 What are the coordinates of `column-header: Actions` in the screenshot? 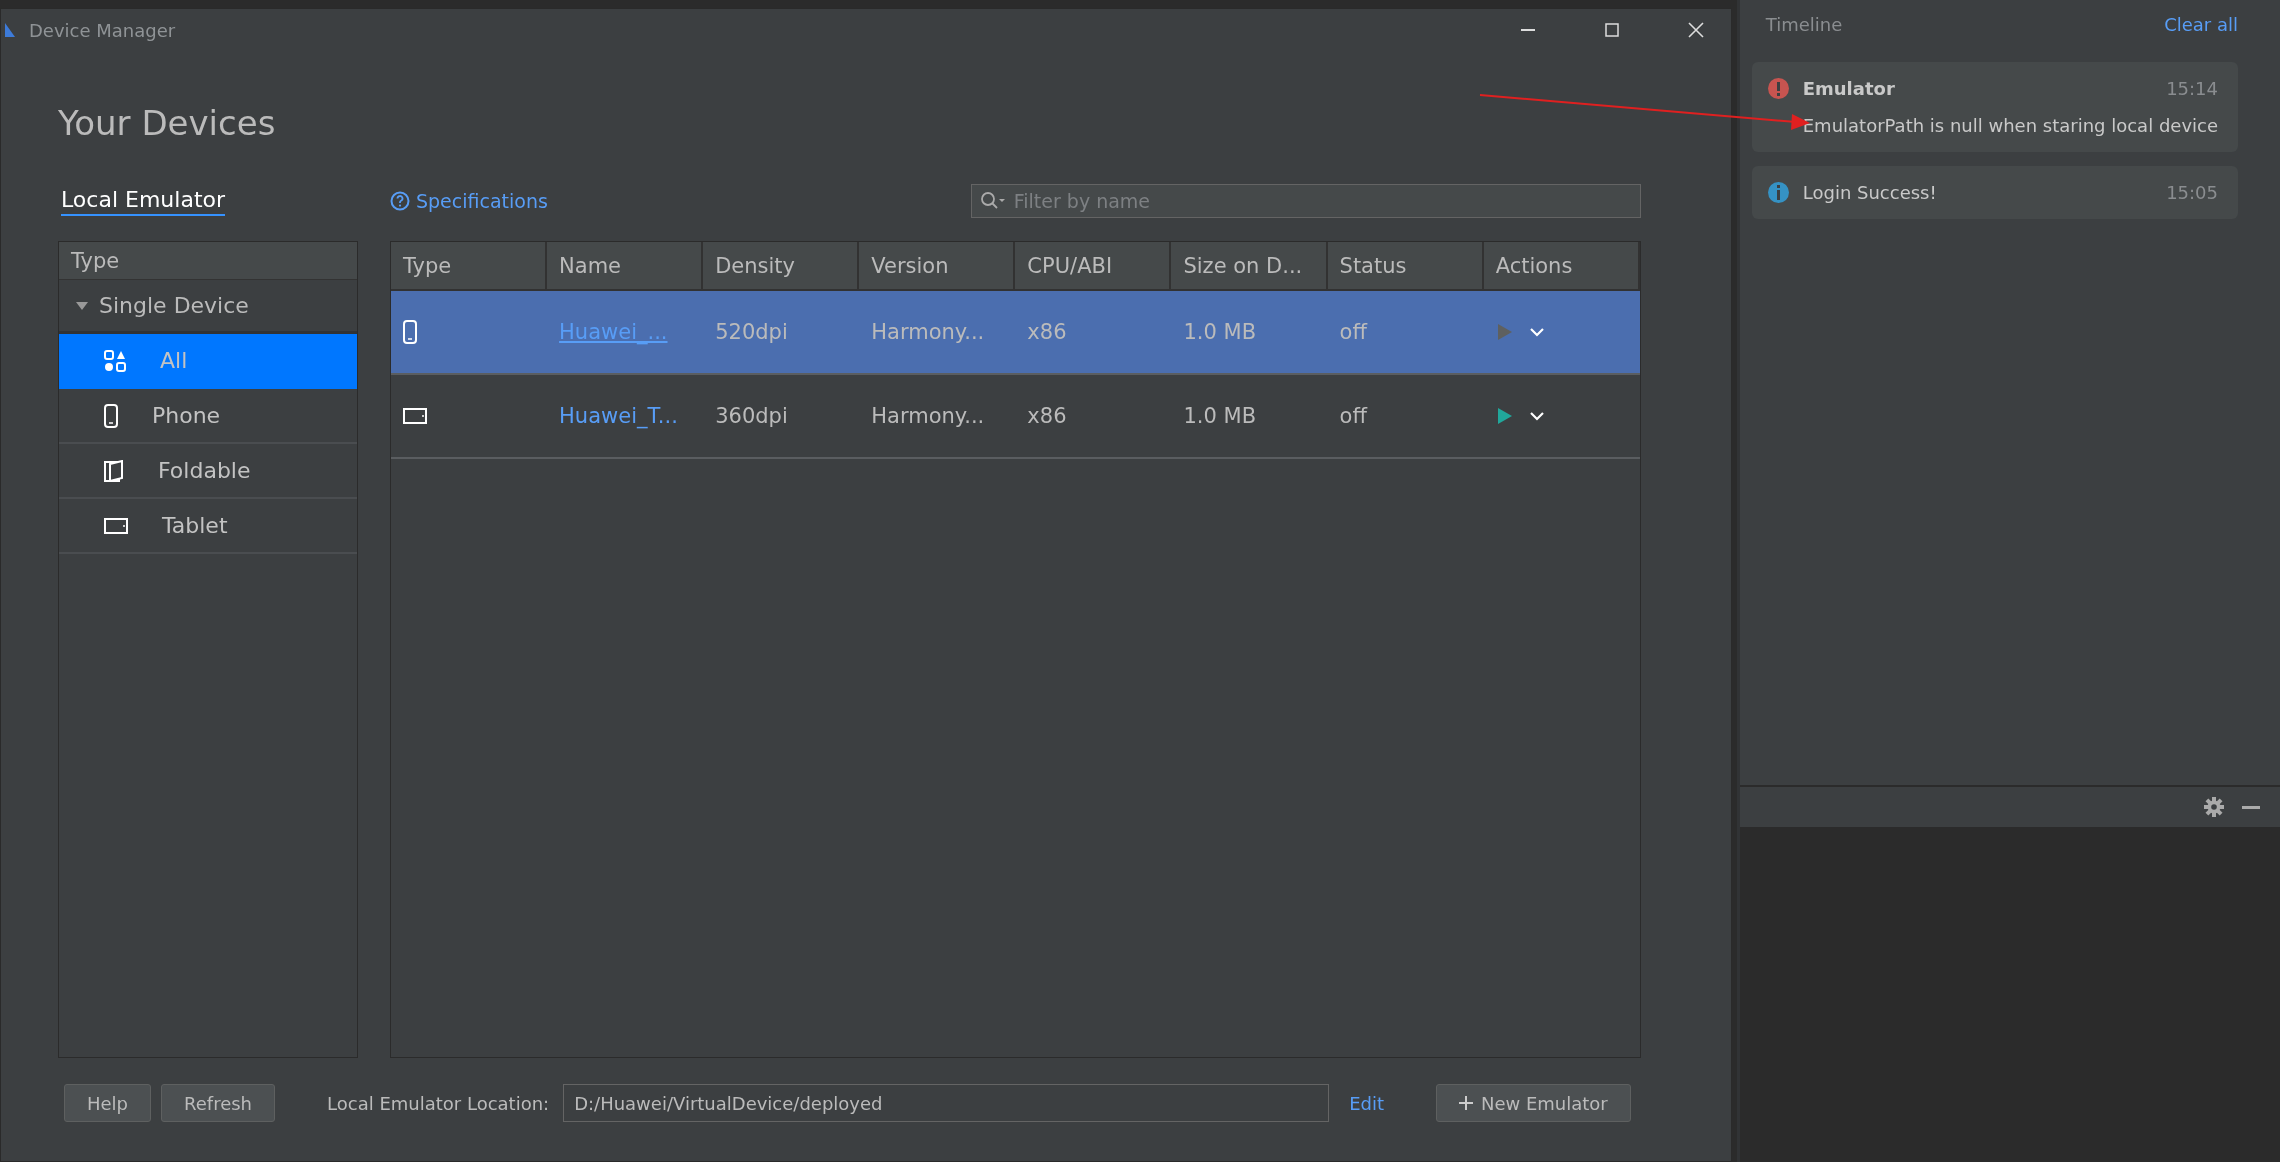 It's located at (1561, 265).